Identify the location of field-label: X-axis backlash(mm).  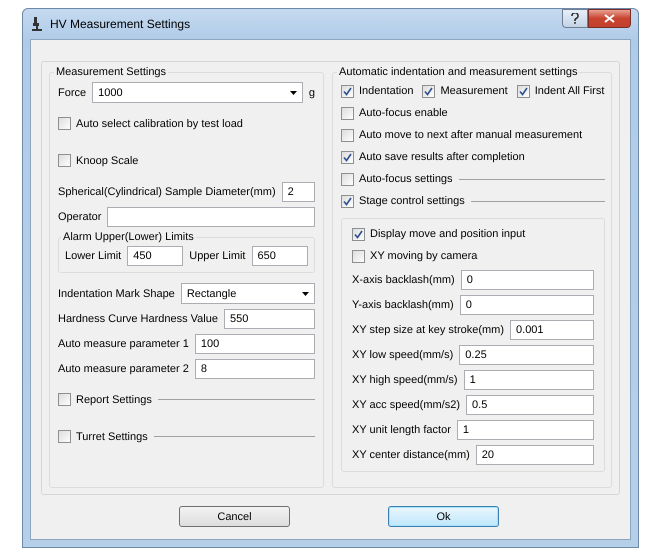
(403, 280).